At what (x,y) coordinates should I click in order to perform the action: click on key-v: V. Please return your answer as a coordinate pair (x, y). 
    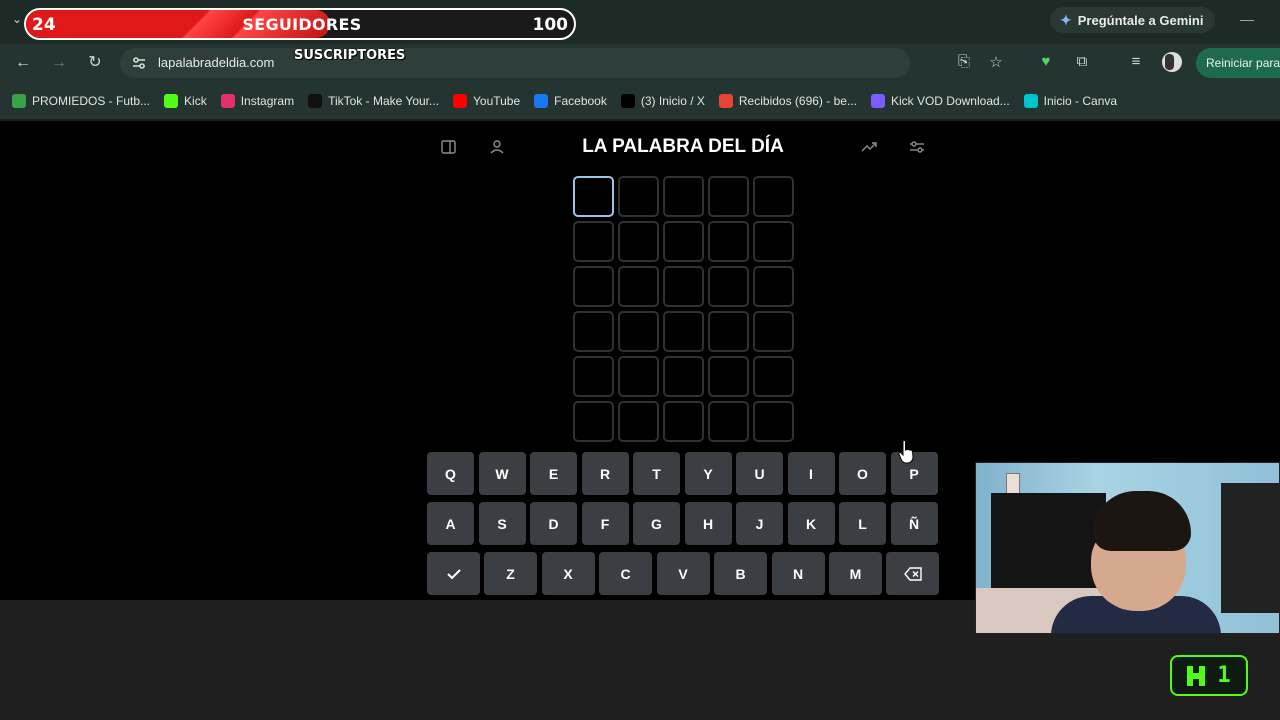
    Looking at the image, I should click on (683, 573).